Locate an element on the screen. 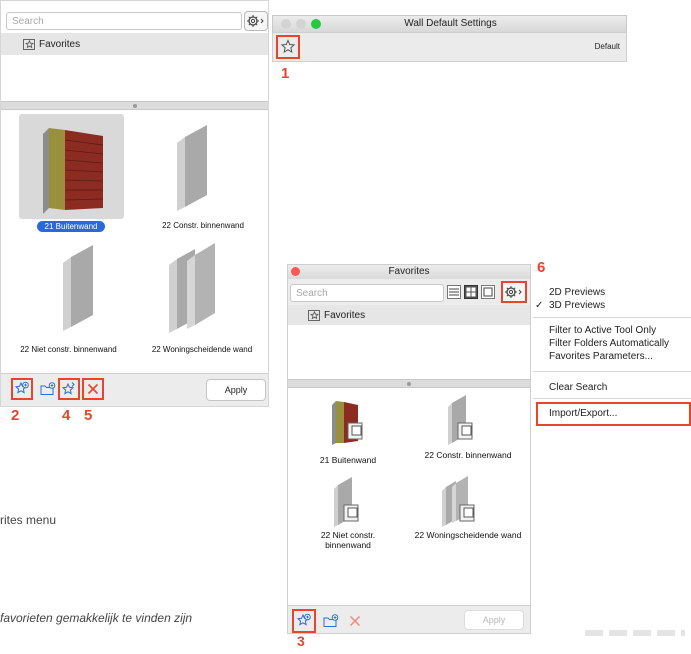 The width and height of the screenshot is (691, 654). callout-2: 2 is located at coordinates (15, 415).